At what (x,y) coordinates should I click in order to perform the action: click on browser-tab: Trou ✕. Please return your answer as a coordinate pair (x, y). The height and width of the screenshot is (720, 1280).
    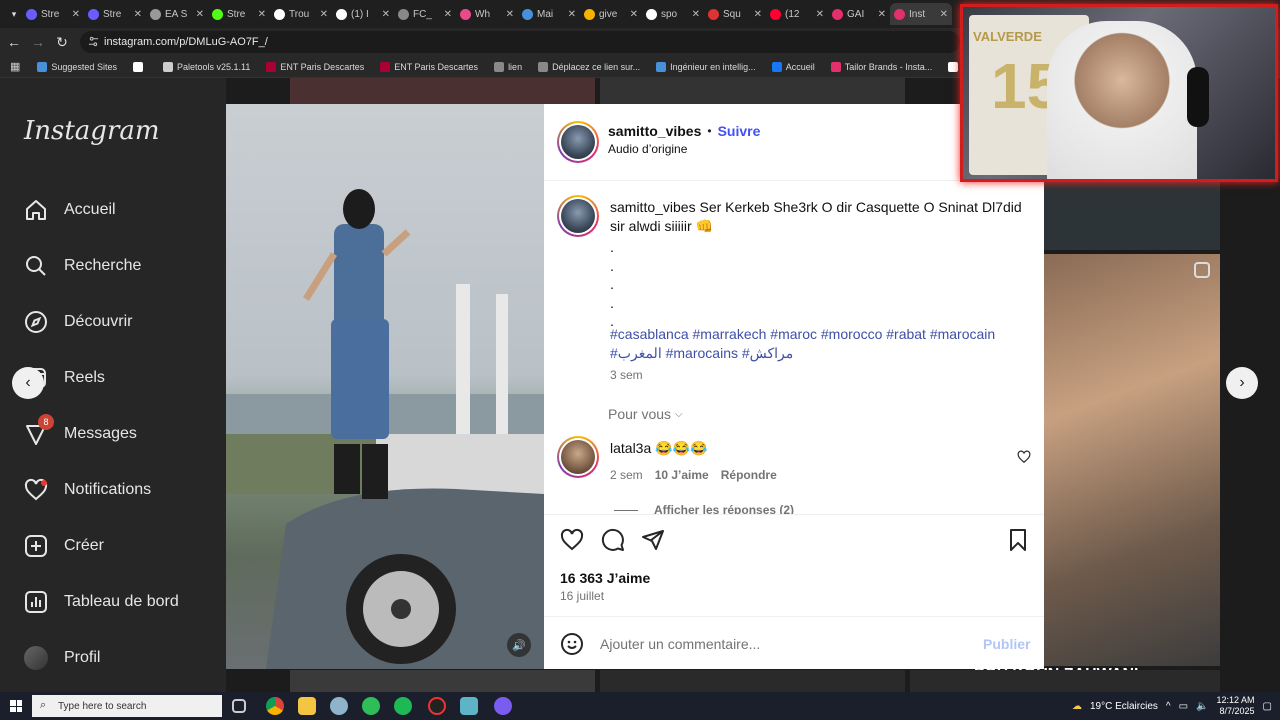
    Looking at the image, I should click on (301, 14).